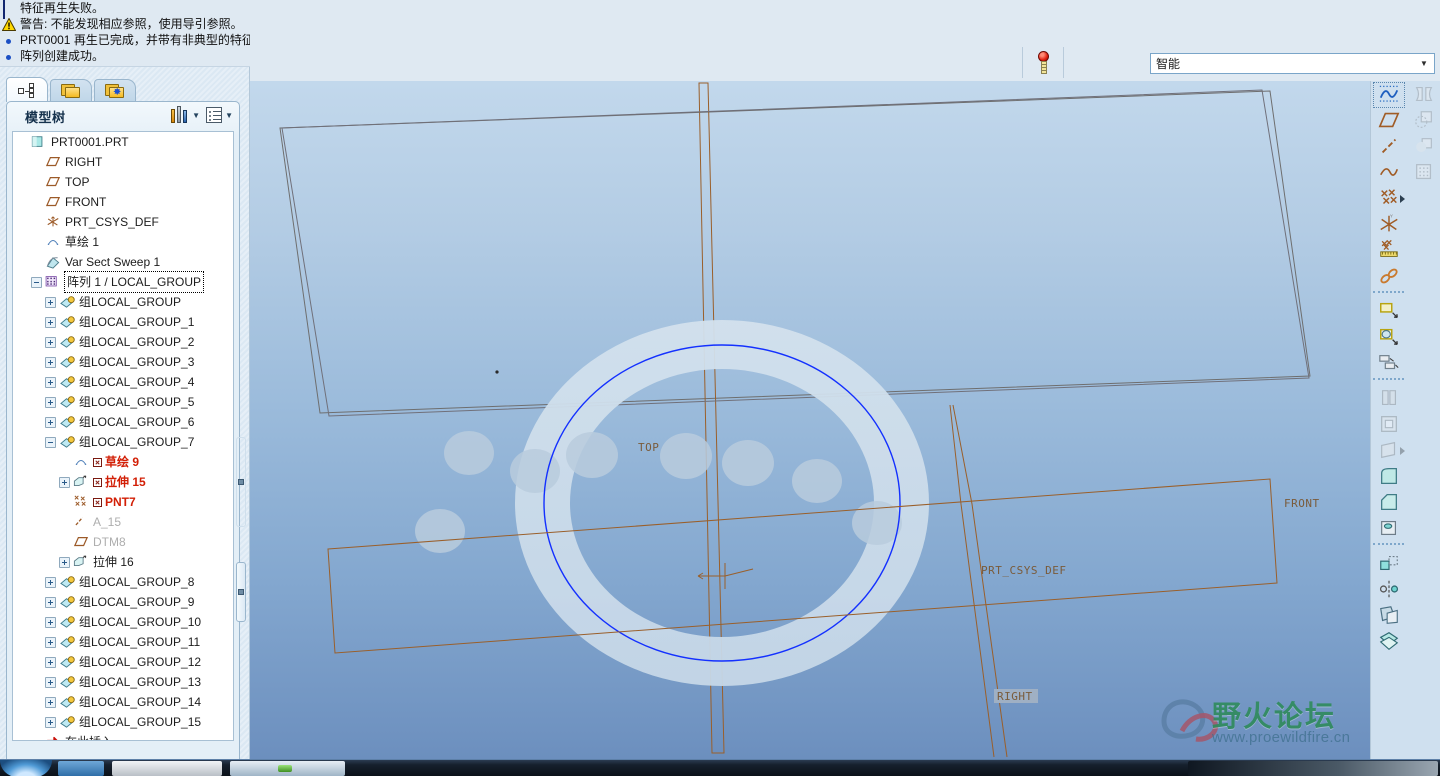  Describe the element at coordinates (123, 462) in the screenshot. I see `tree-item: 草绘 9` at that location.